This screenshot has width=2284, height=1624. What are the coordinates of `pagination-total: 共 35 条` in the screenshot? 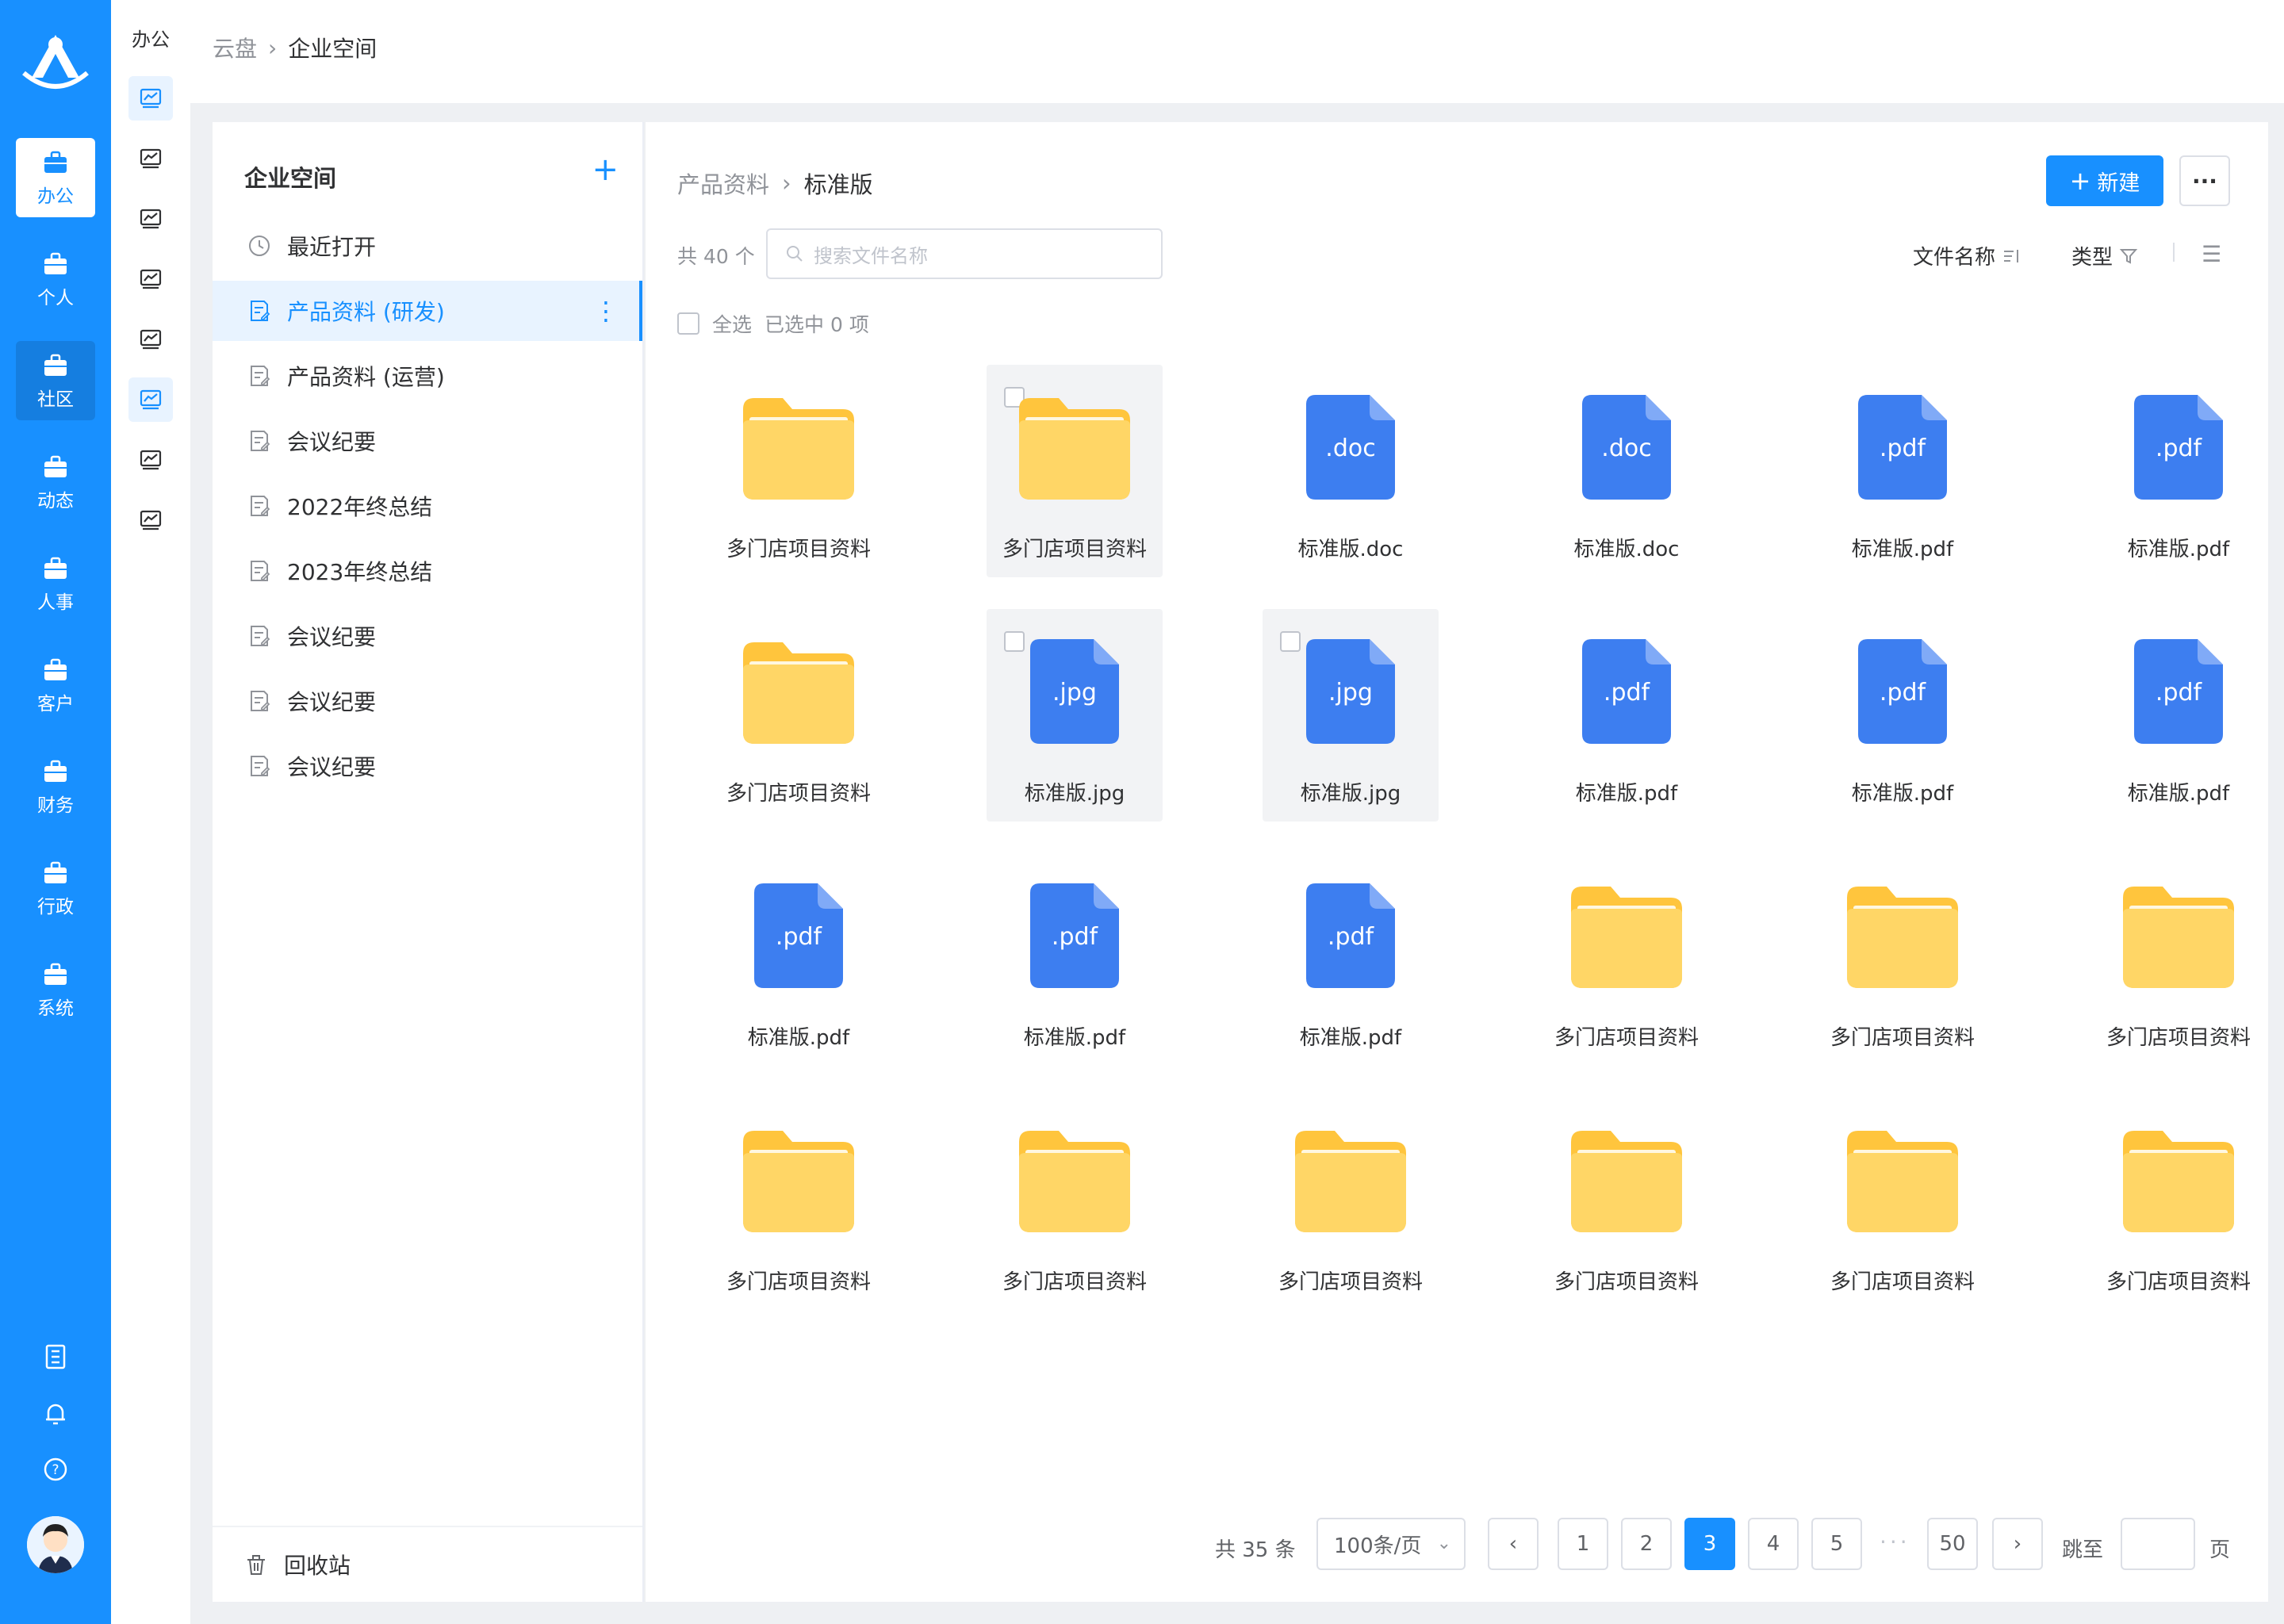 It's located at (1255, 1550).